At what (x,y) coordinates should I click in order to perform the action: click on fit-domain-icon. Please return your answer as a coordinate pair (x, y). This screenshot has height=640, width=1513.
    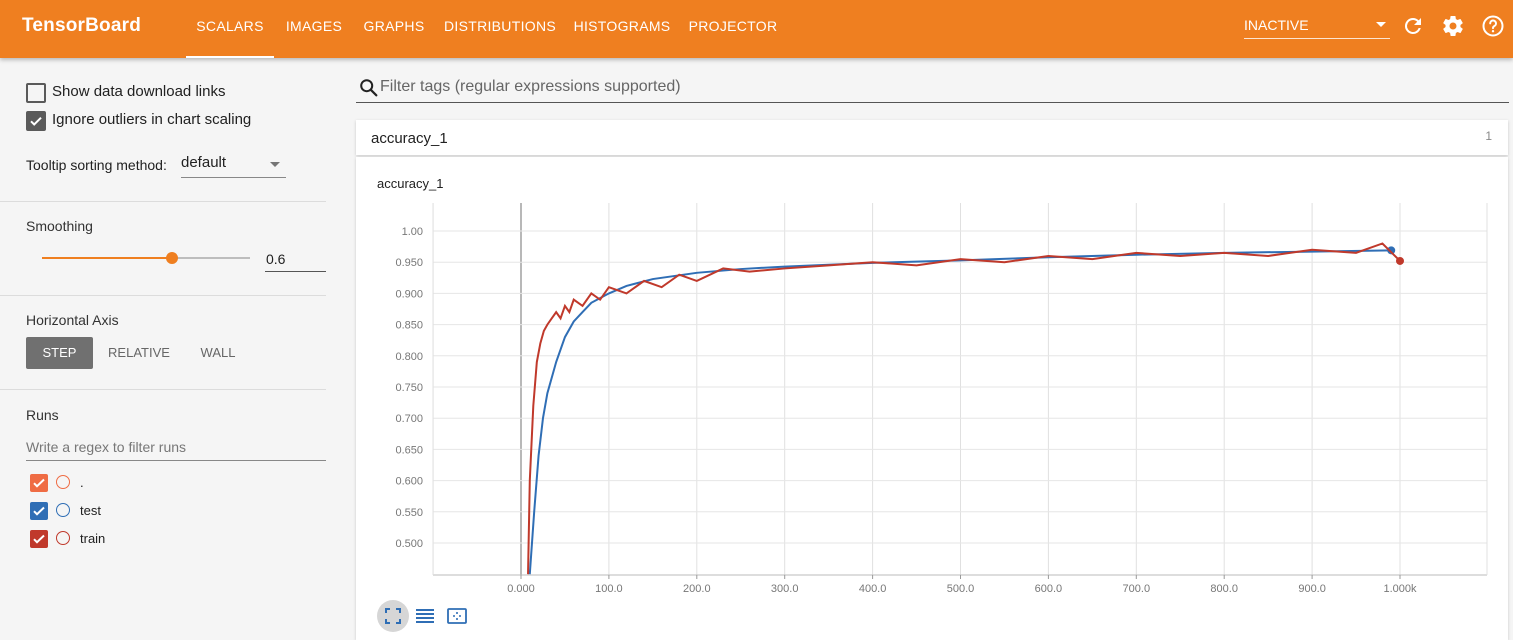
    Looking at the image, I should click on (393, 616).